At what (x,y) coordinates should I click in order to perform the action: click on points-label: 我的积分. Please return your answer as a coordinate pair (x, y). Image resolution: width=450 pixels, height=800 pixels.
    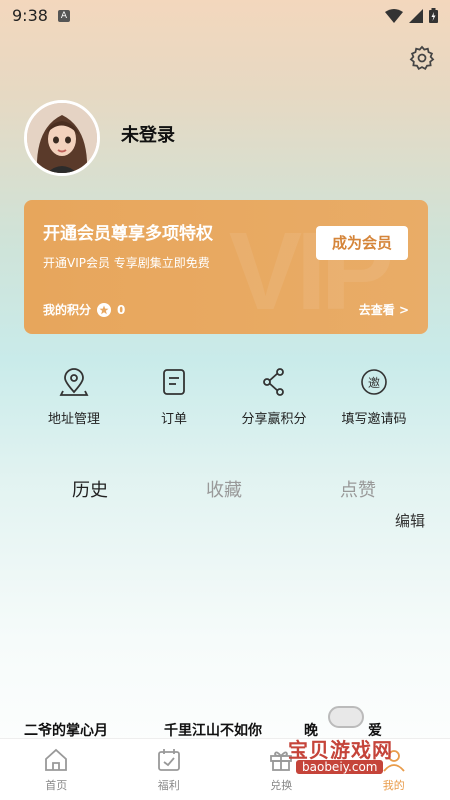
    Looking at the image, I should click on (67, 310).